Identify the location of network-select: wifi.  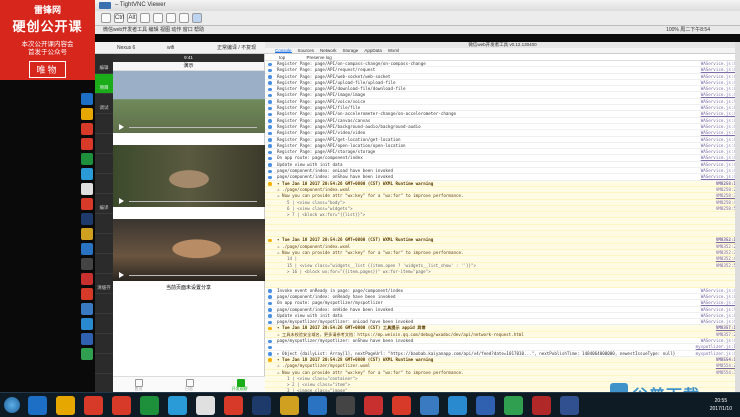
(170, 48).